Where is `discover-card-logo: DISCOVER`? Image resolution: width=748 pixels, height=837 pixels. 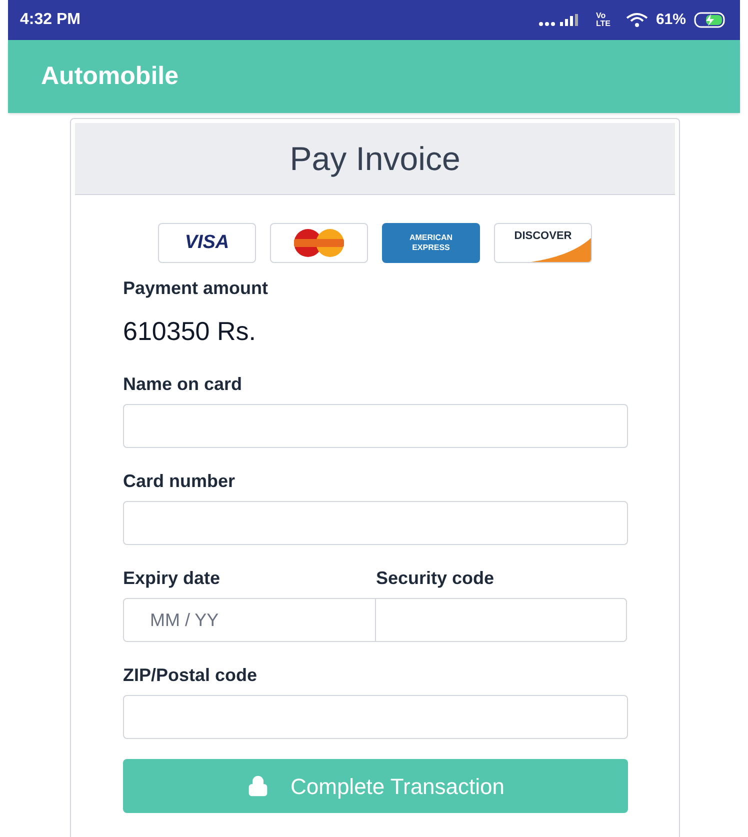
discover-card-logo: DISCOVER is located at coordinates (543, 243).